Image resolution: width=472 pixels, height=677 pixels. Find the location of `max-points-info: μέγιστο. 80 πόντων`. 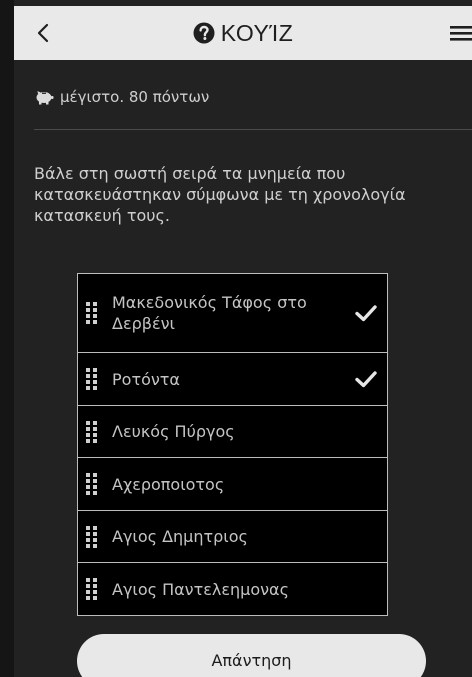

max-points-info: μέγιστο. 80 πόντων is located at coordinates (121, 97).